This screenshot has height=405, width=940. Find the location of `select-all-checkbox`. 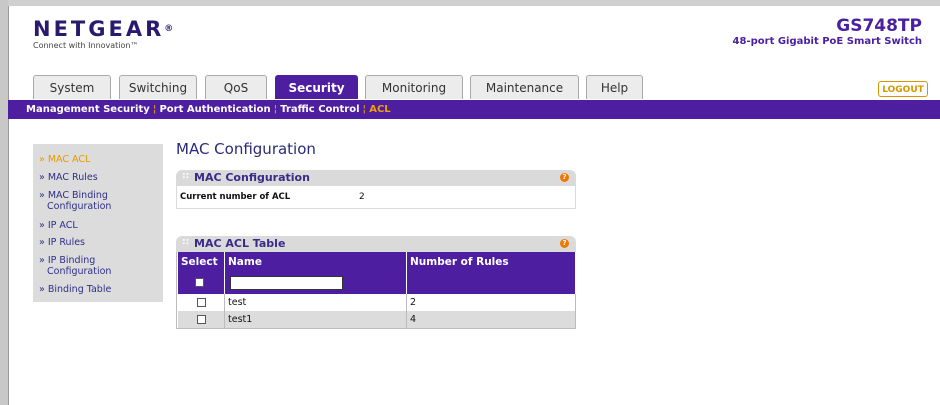

select-all-checkbox is located at coordinates (199, 282).